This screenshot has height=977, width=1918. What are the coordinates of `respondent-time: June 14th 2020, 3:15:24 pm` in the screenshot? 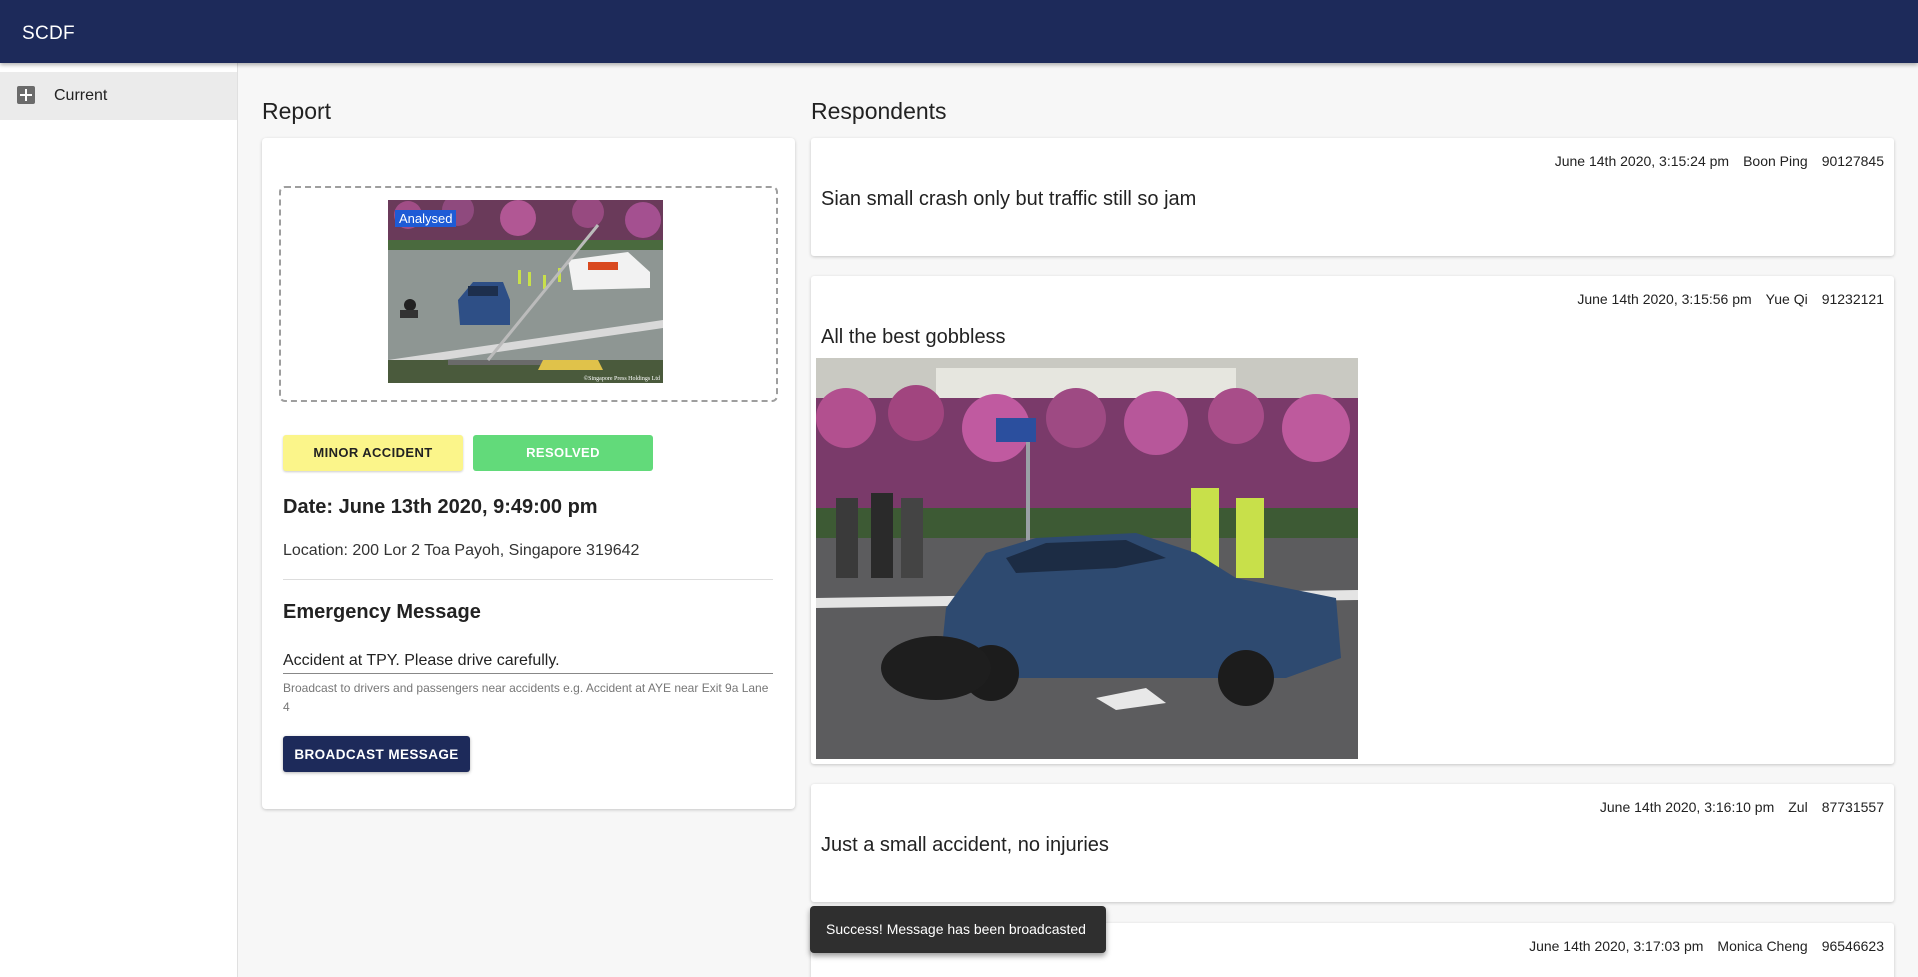 It's located at (1642, 161).